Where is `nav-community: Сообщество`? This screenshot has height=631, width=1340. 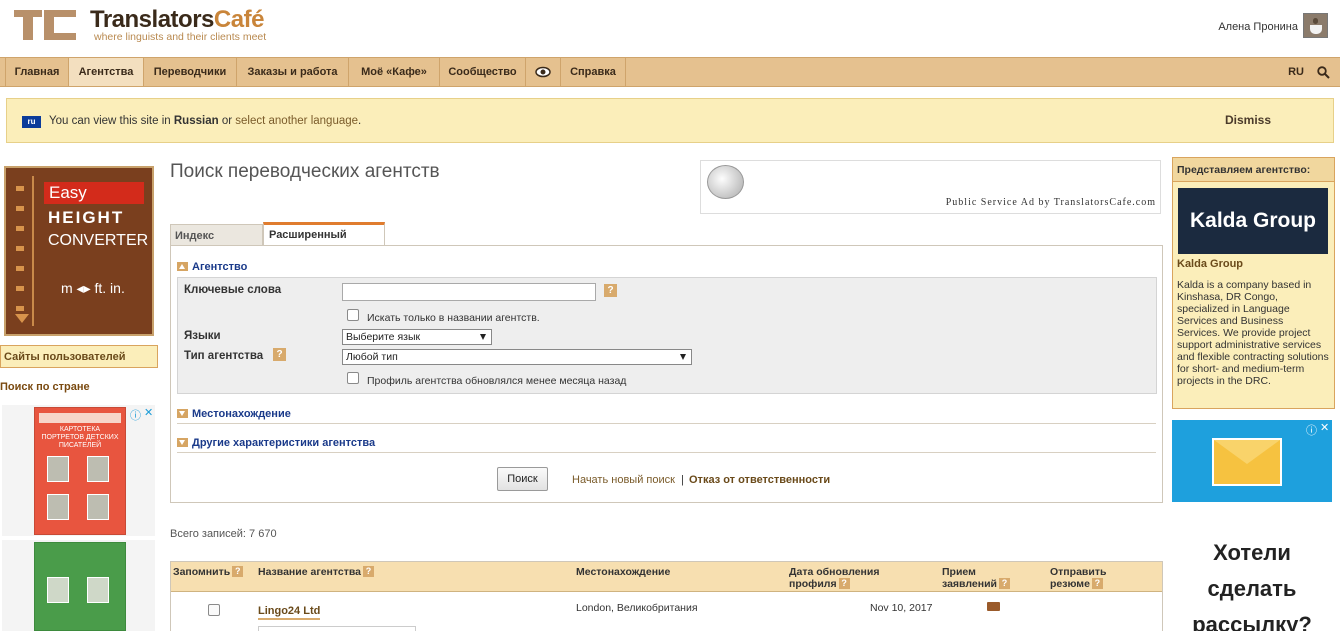 nav-community: Сообщество is located at coordinates (483, 72).